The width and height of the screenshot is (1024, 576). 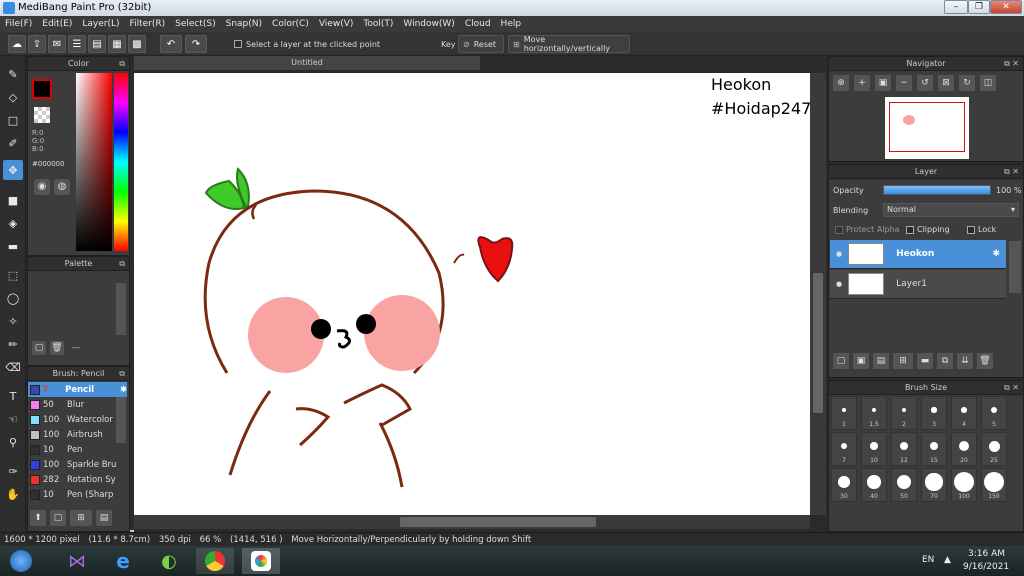 I want to click on lasso-icon: ◯, so click(x=13, y=298).